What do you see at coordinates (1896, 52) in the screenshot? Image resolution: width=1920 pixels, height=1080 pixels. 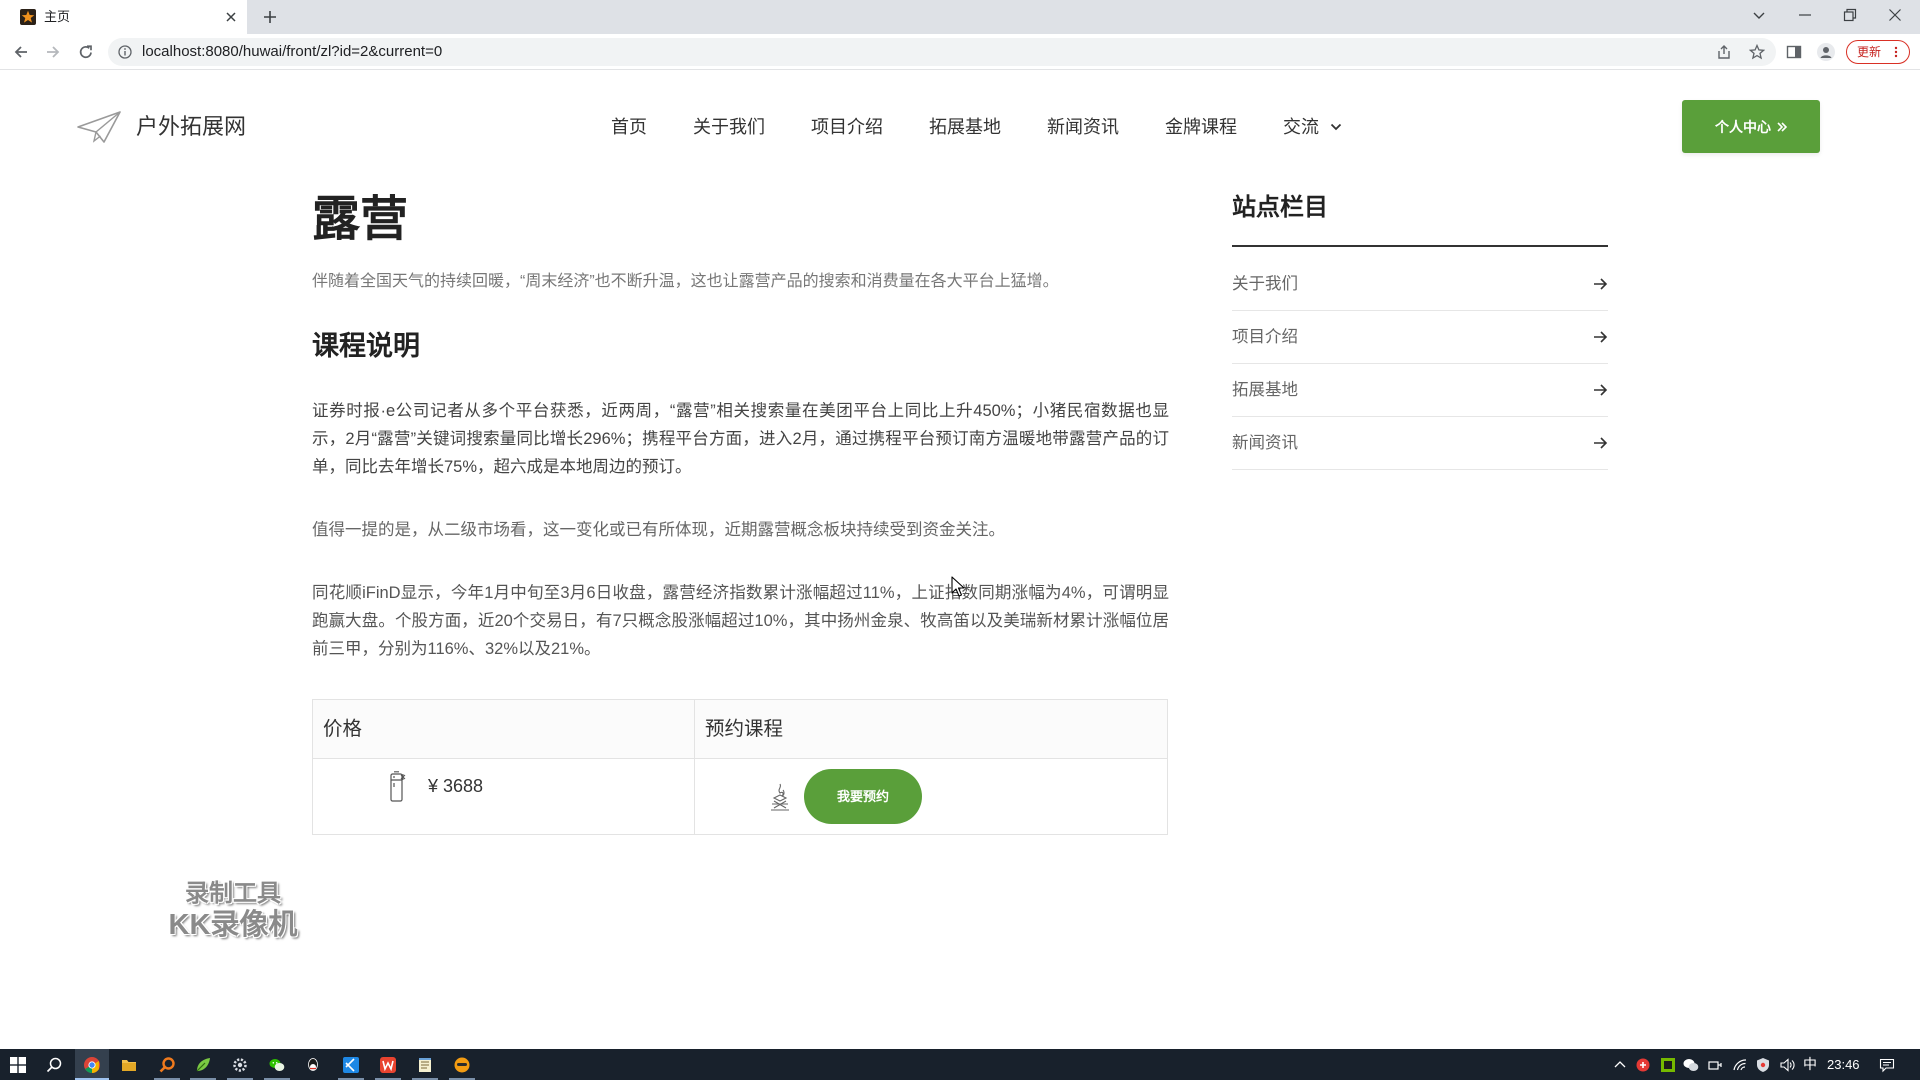 I see `more-menu-icon` at bounding box center [1896, 52].